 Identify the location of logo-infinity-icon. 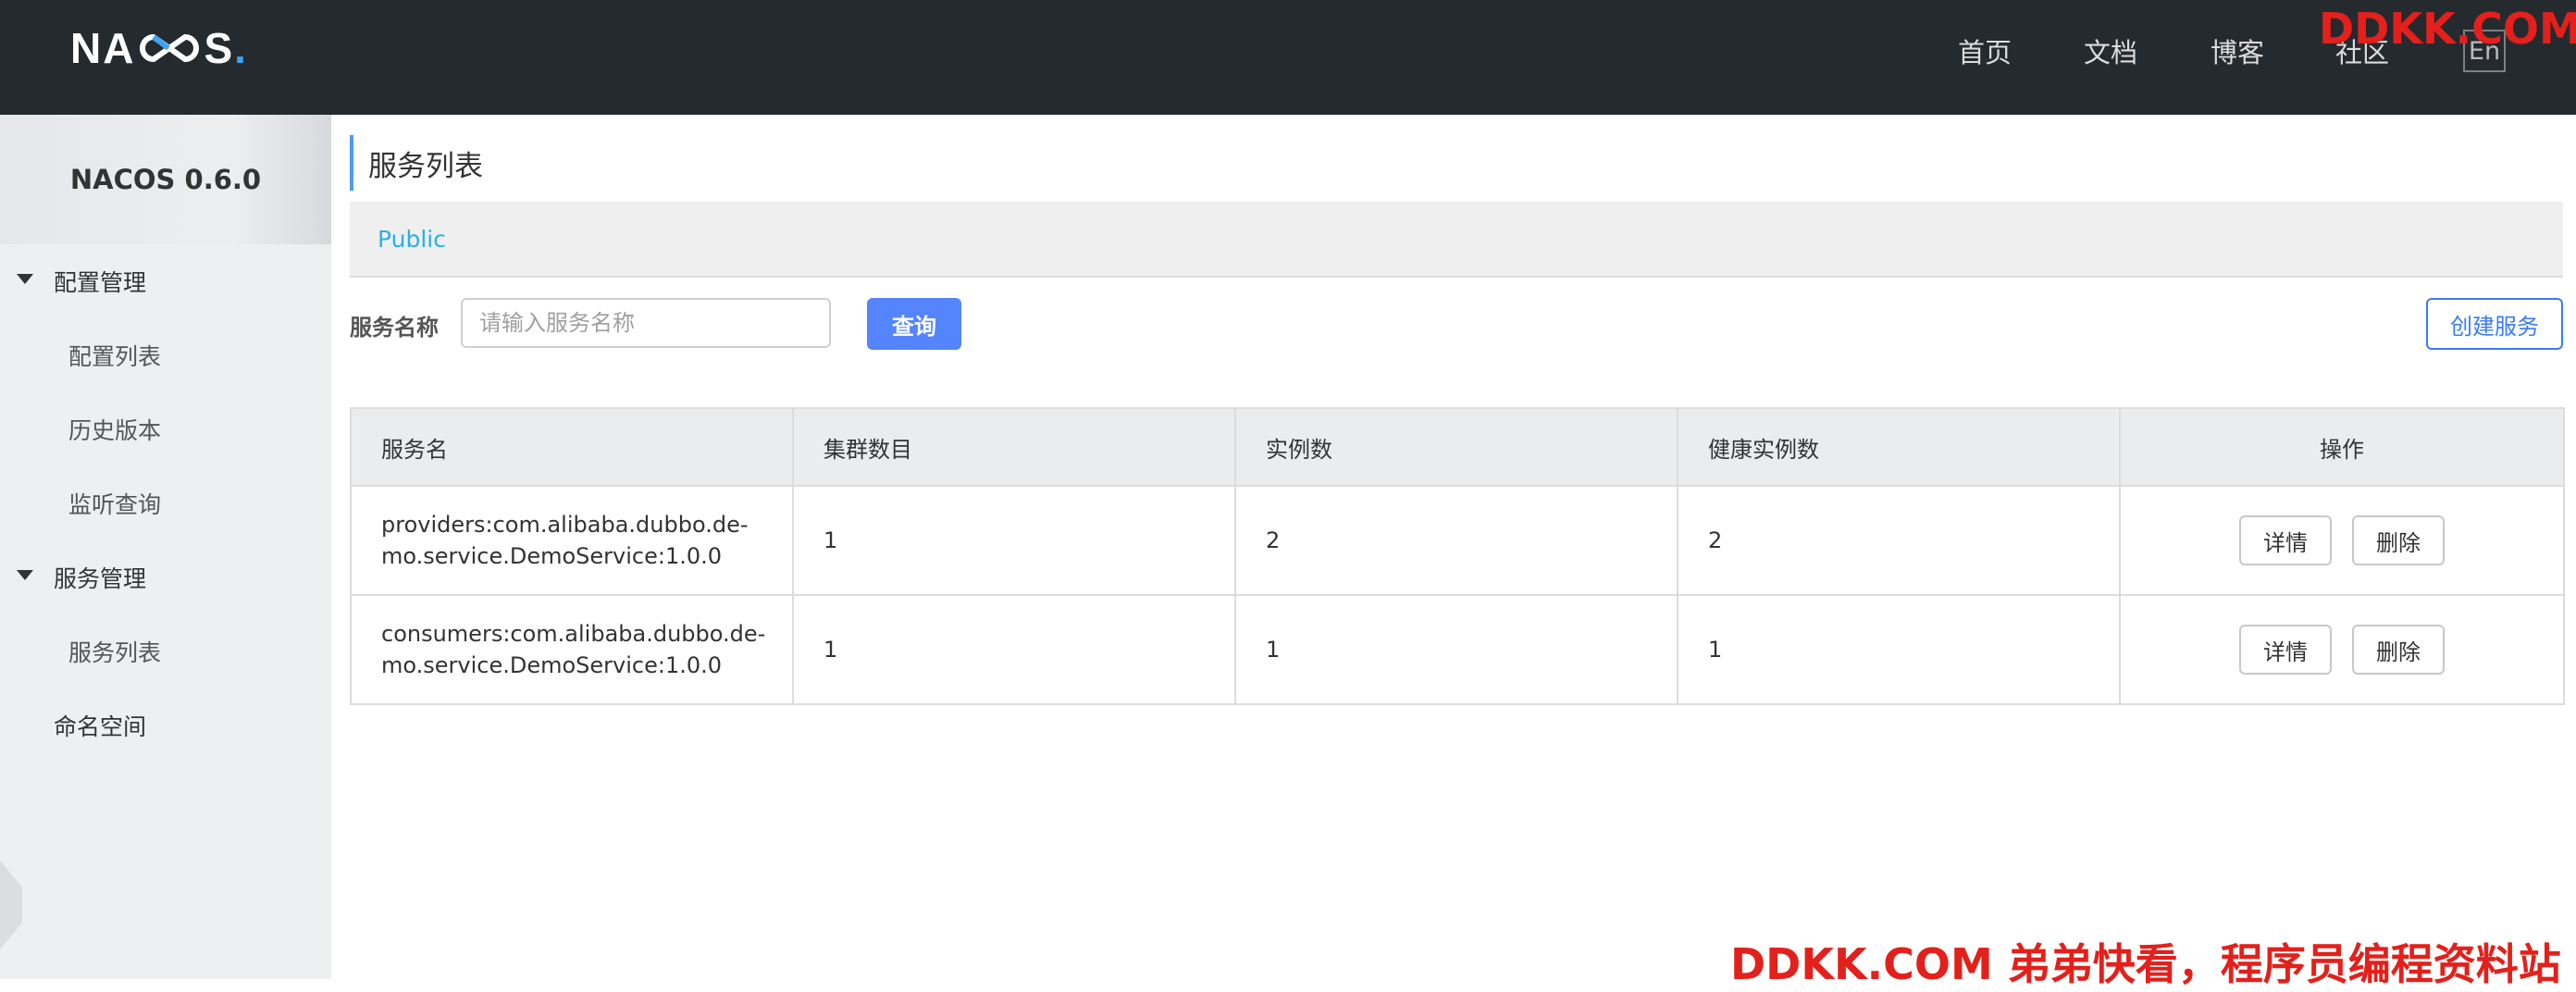
(169, 48).